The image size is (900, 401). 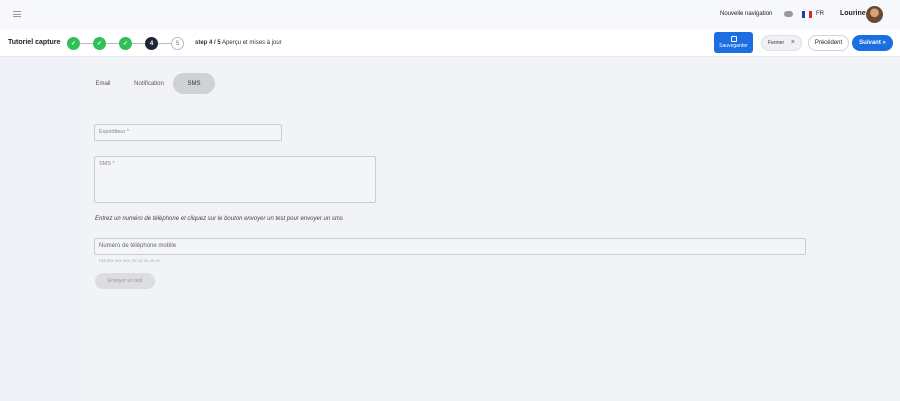 What do you see at coordinates (194, 83) in the screenshot?
I see `tab-sms: SMS` at bounding box center [194, 83].